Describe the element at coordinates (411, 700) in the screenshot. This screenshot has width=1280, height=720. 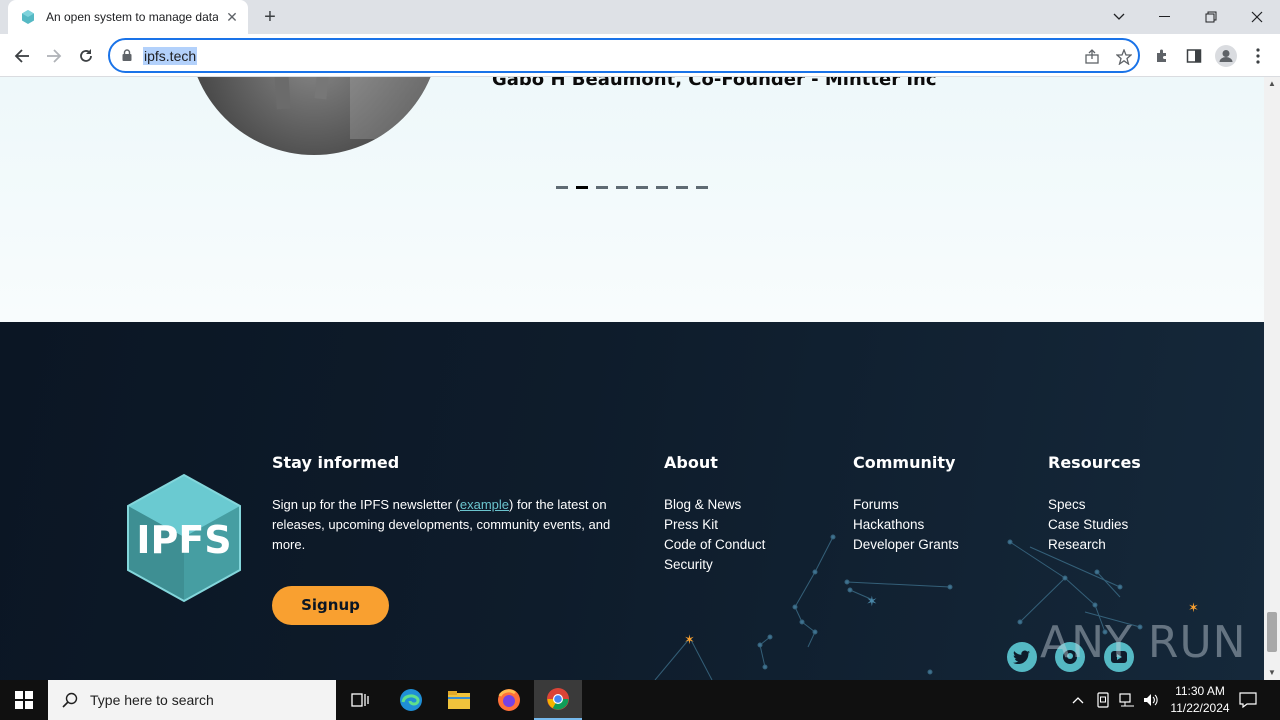
I see `edge-browser-icon` at that location.